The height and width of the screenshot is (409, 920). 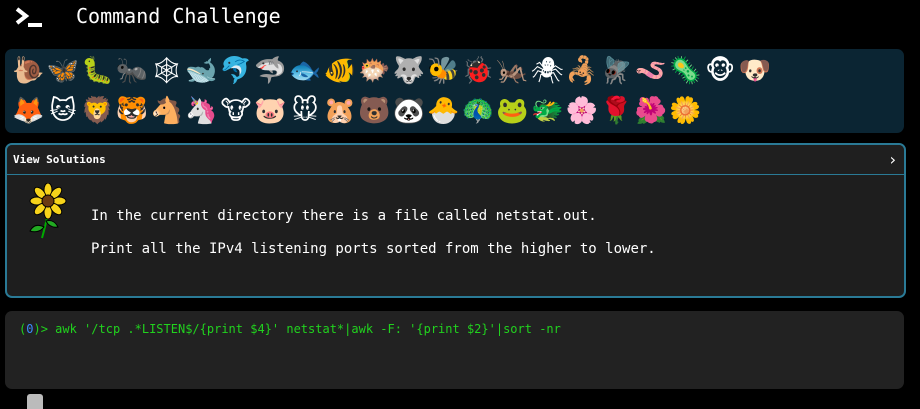 I want to click on tropical-fish-icon: 🐠, so click(x=339, y=71).